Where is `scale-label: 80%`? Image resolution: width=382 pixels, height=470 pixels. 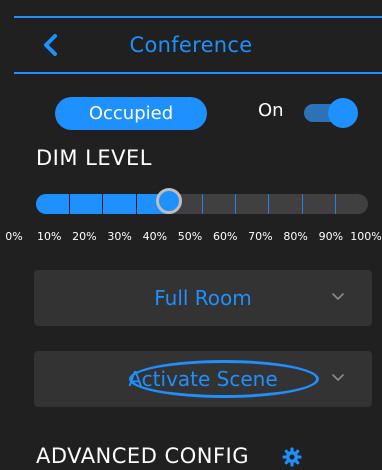
scale-label: 80% is located at coordinates (295, 236).